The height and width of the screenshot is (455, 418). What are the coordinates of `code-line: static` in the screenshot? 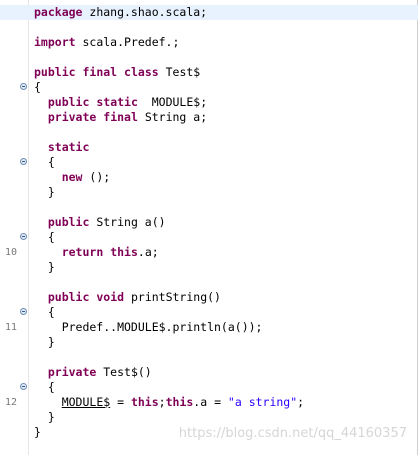 It's located at (209, 147).